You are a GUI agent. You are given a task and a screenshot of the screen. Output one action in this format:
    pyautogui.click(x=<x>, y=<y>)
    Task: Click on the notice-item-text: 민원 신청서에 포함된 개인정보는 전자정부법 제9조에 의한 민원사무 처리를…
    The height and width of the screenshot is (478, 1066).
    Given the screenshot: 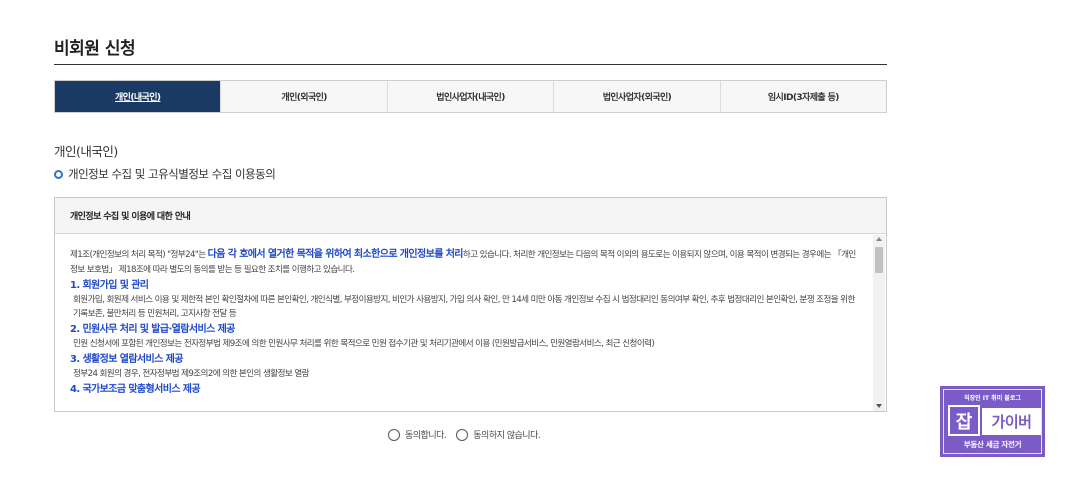 What is the action you would take?
    pyautogui.click(x=364, y=344)
    